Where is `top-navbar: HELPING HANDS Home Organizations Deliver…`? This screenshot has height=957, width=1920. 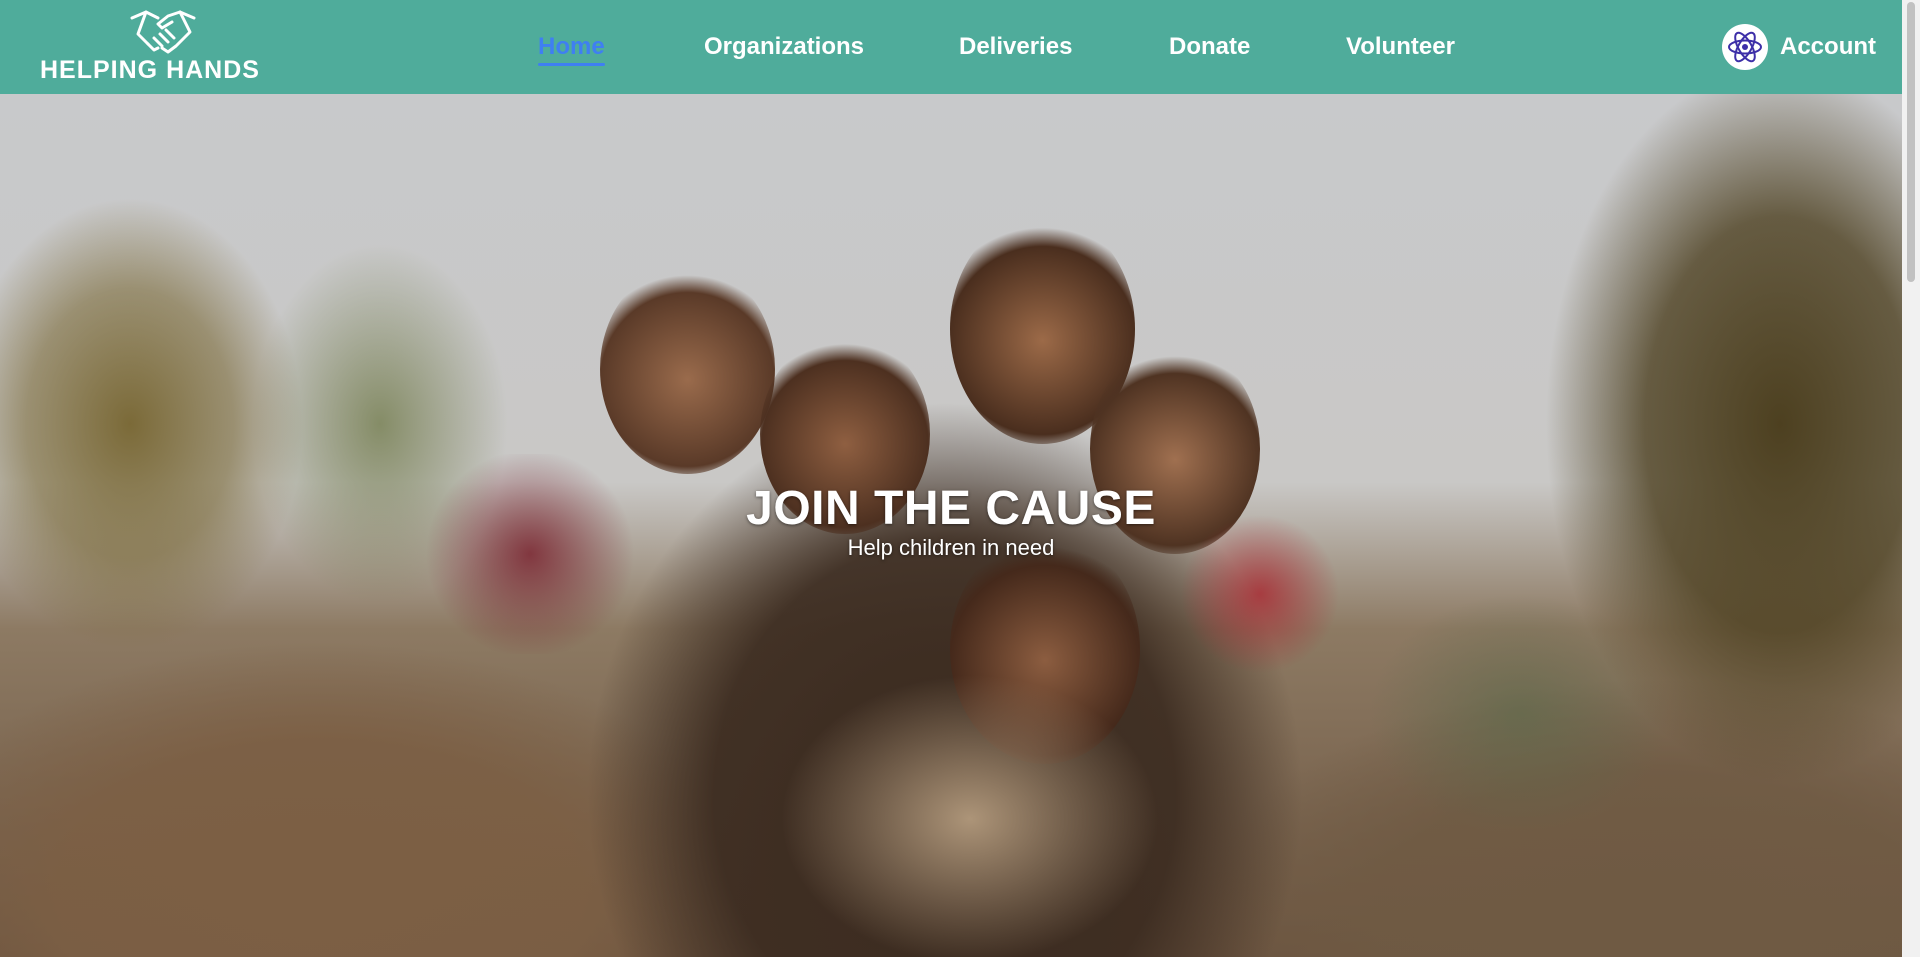 top-navbar: HELPING HANDS Home Organizations Deliver… is located at coordinates (951, 47).